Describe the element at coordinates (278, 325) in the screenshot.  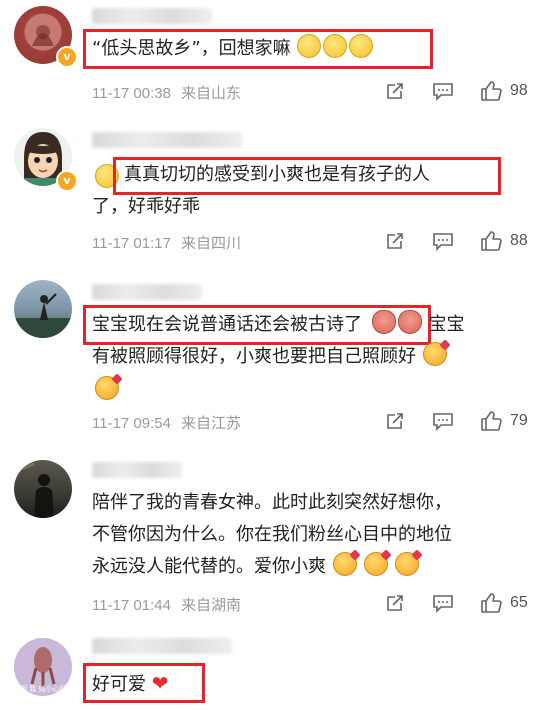
I see `comment-text: 宝宝现在会说普通话还会被古诗了 宝宝` at that location.